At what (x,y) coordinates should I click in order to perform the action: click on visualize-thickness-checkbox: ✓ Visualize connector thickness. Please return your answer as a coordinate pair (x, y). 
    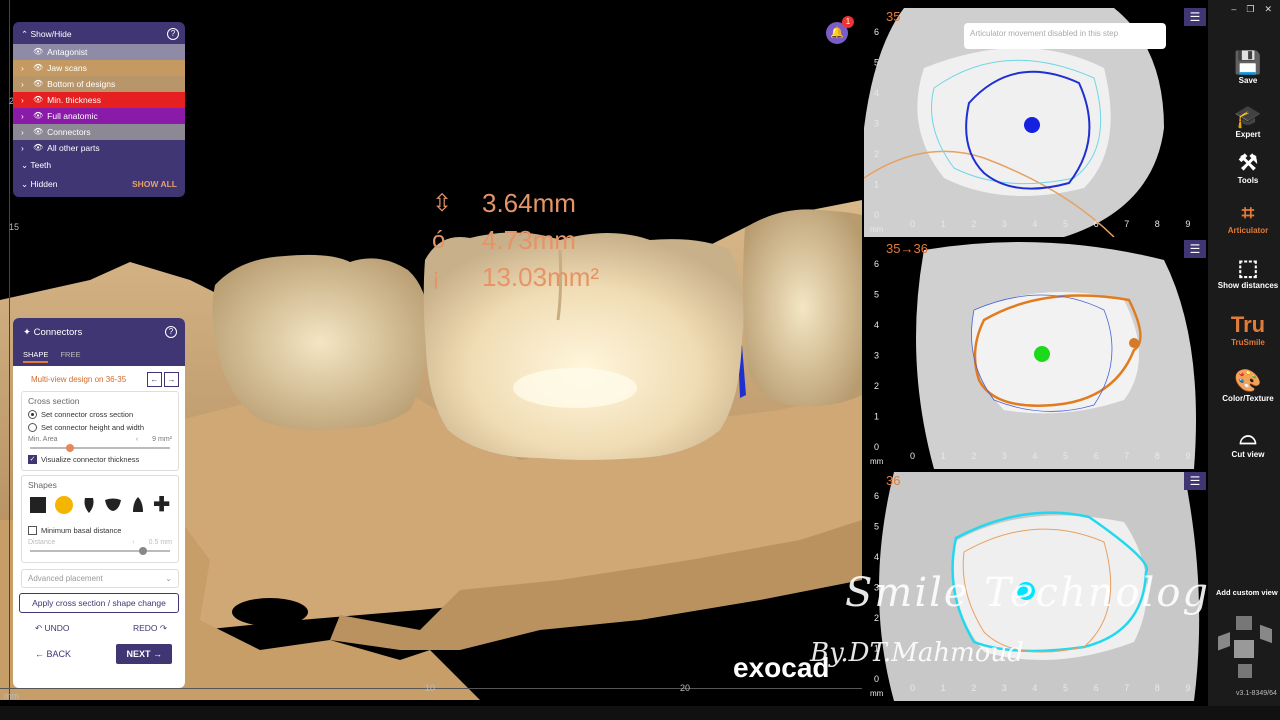
    Looking at the image, I should click on (100, 459).